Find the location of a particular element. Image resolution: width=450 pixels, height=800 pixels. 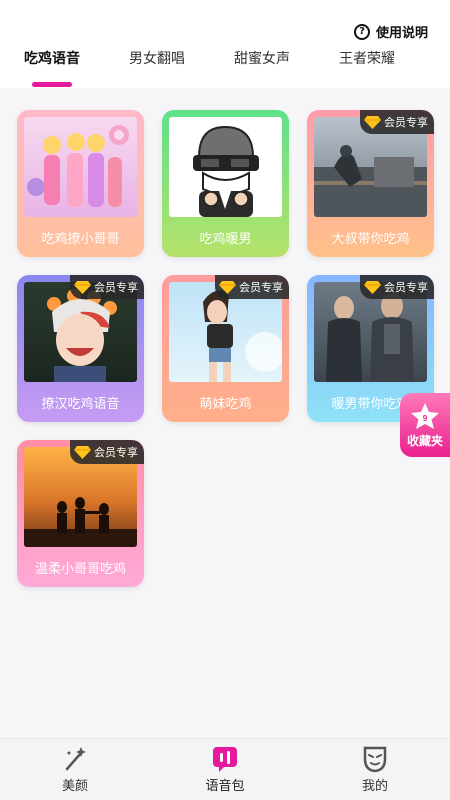

card-image-anime-girls is located at coordinates (80, 167).